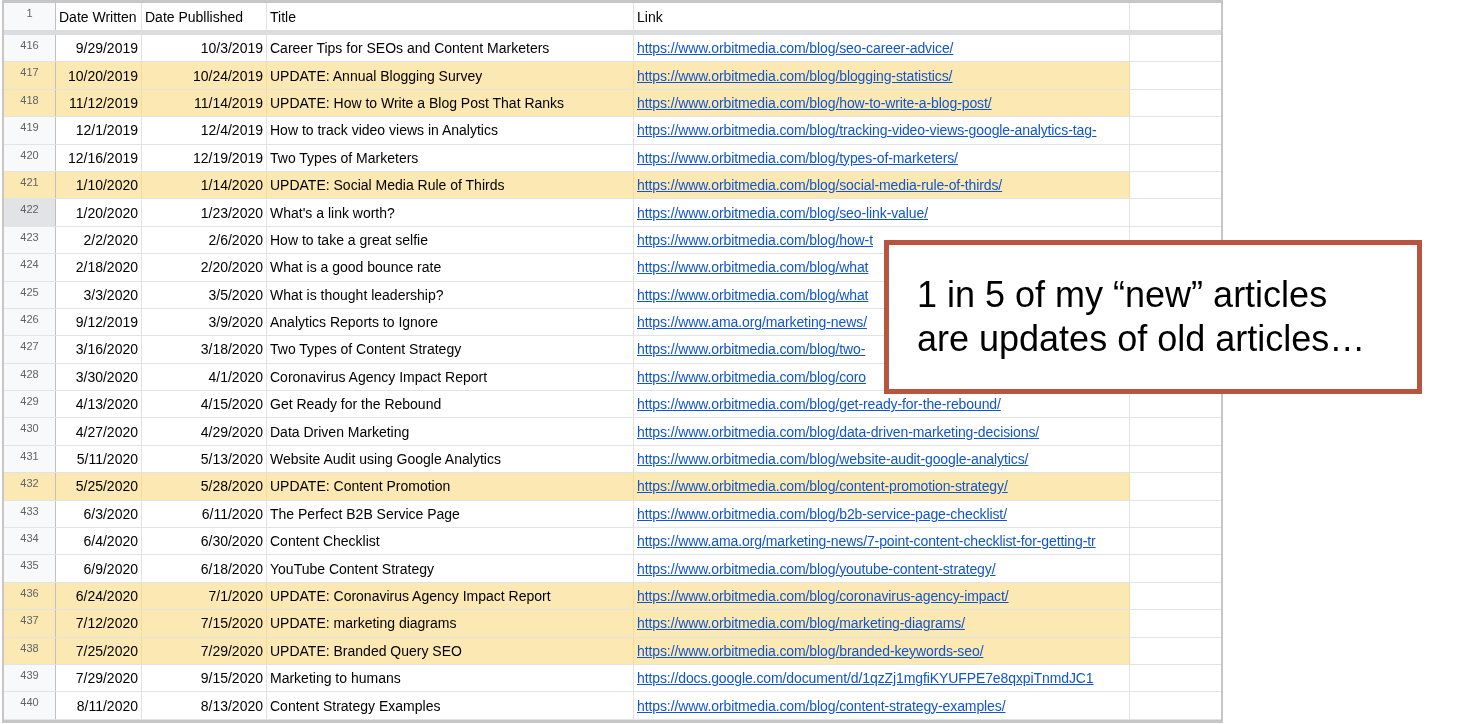  I want to click on table-cell: 5/28/2020, so click(204, 486).